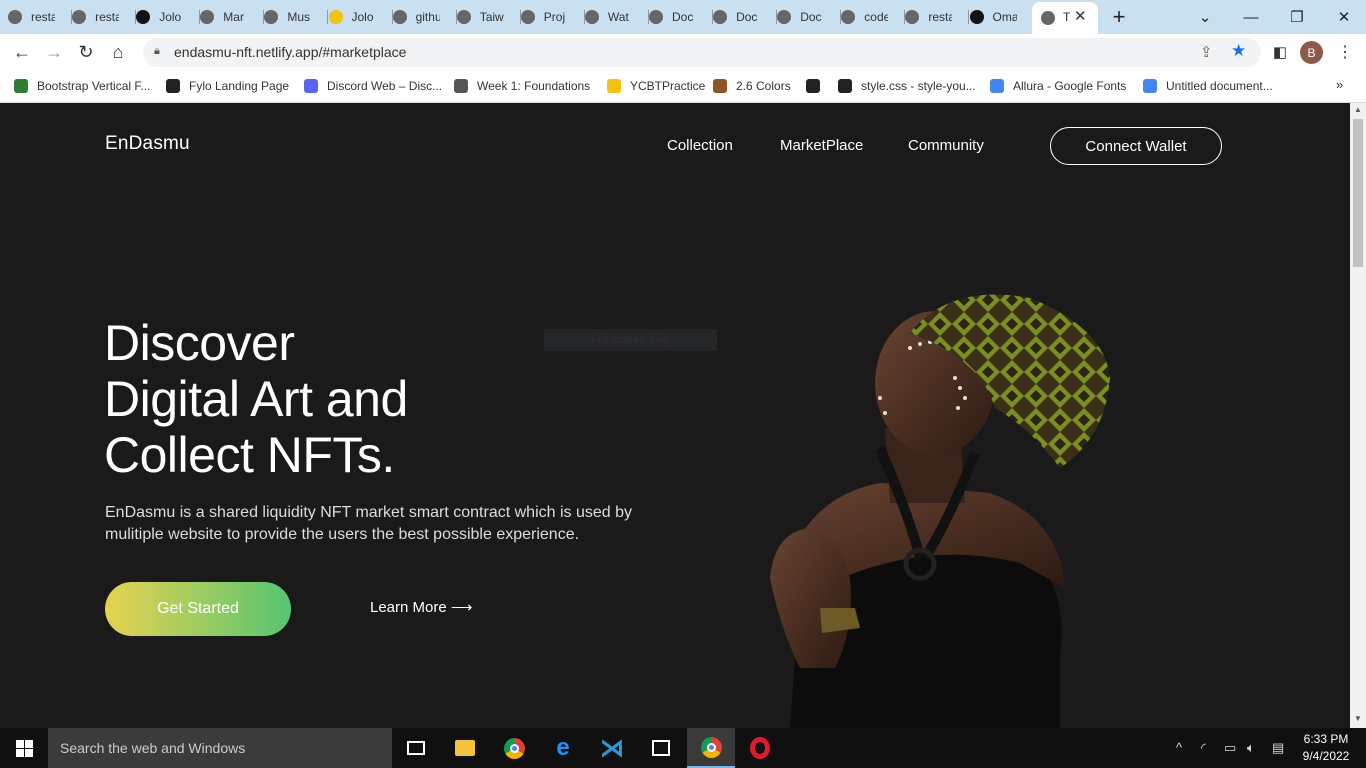 This screenshot has width=1366, height=768. What do you see at coordinates (1339, 84) in the screenshot?
I see `more-bookmarks-icon: »` at bounding box center [1339, 84].